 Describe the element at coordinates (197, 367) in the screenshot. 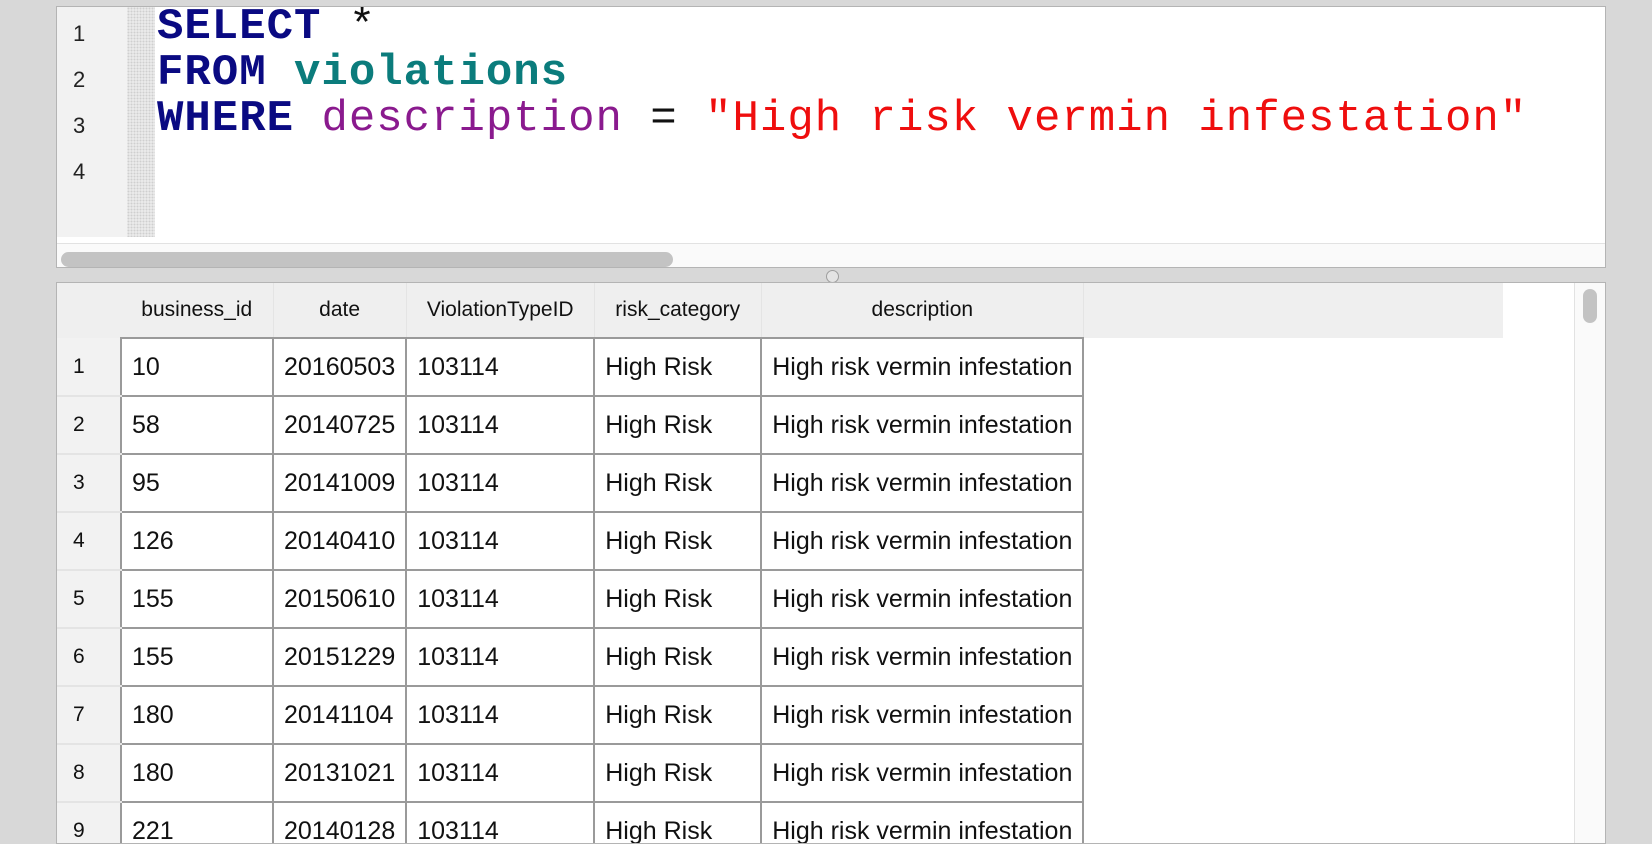

I see `cell-business-id: 10` at that location.